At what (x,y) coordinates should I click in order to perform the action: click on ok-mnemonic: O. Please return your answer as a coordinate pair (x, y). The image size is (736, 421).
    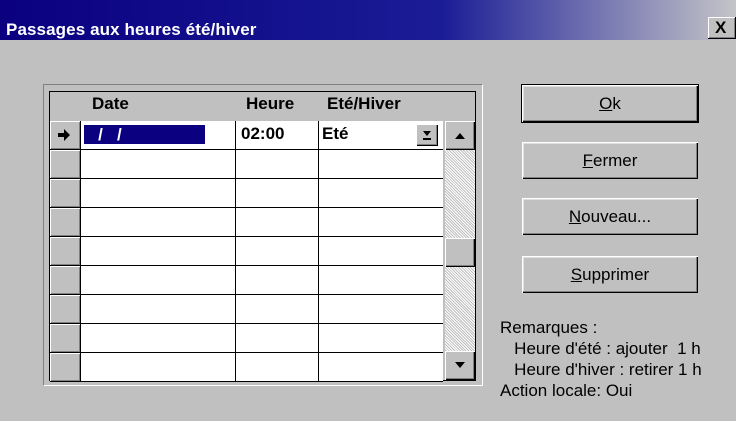
    Looking at the image, I should click on (606, 103).